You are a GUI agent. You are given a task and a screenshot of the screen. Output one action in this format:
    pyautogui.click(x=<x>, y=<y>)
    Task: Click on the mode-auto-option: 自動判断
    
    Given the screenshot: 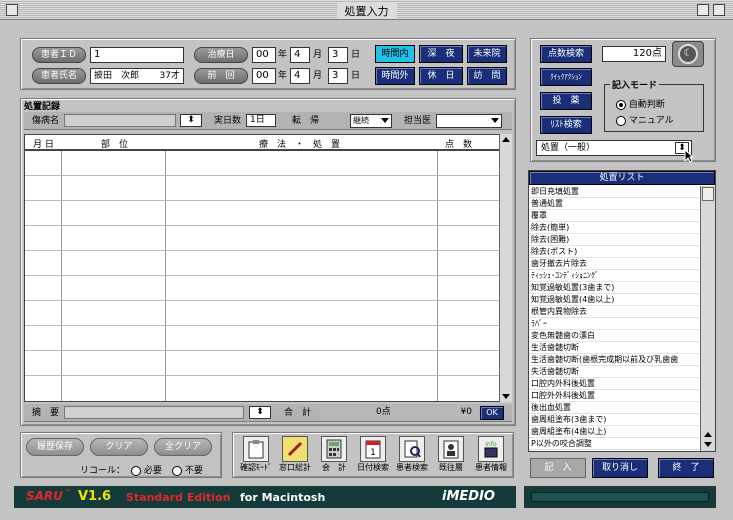 What is the action you would take?
    pyautogui.click(x=640, y=103)
    